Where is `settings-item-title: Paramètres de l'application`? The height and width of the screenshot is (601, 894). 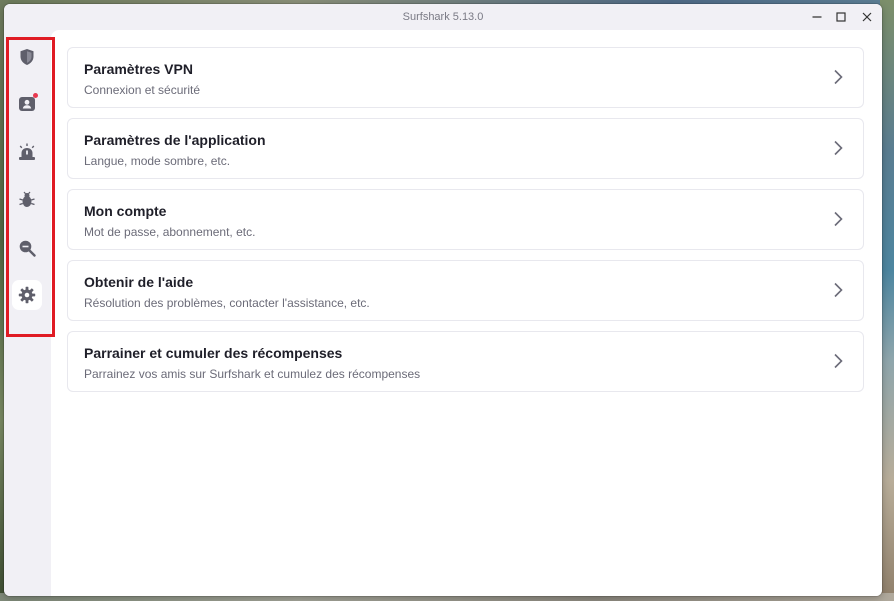 settings-item-title: Paramètres de l'application is located at coordinates (175, 140).